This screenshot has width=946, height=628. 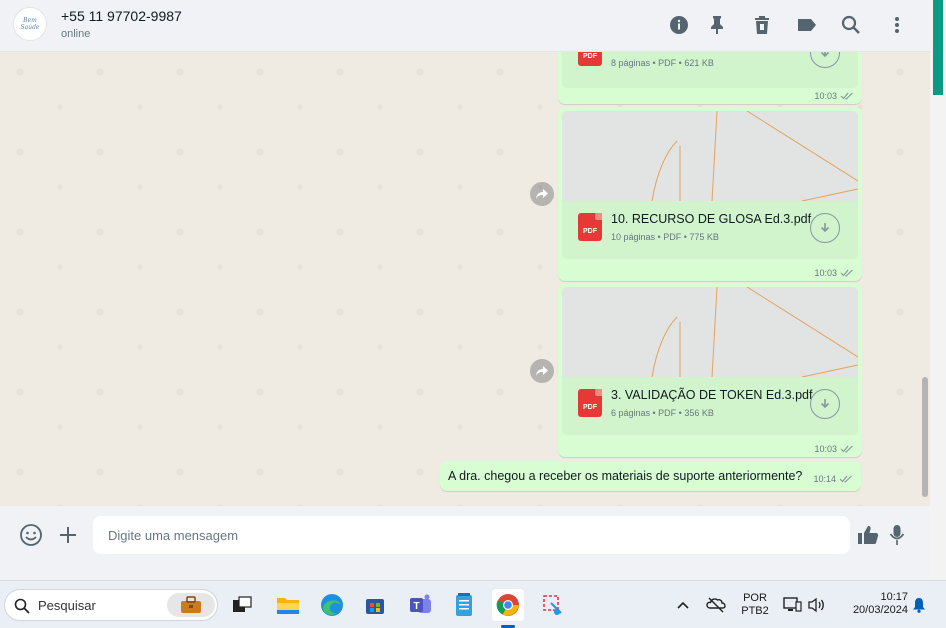 What do you see at coordinates (755, 611) in the screenshot?
I see `keyboard-layout-label: PTB2` at bounding box center [755, 611].